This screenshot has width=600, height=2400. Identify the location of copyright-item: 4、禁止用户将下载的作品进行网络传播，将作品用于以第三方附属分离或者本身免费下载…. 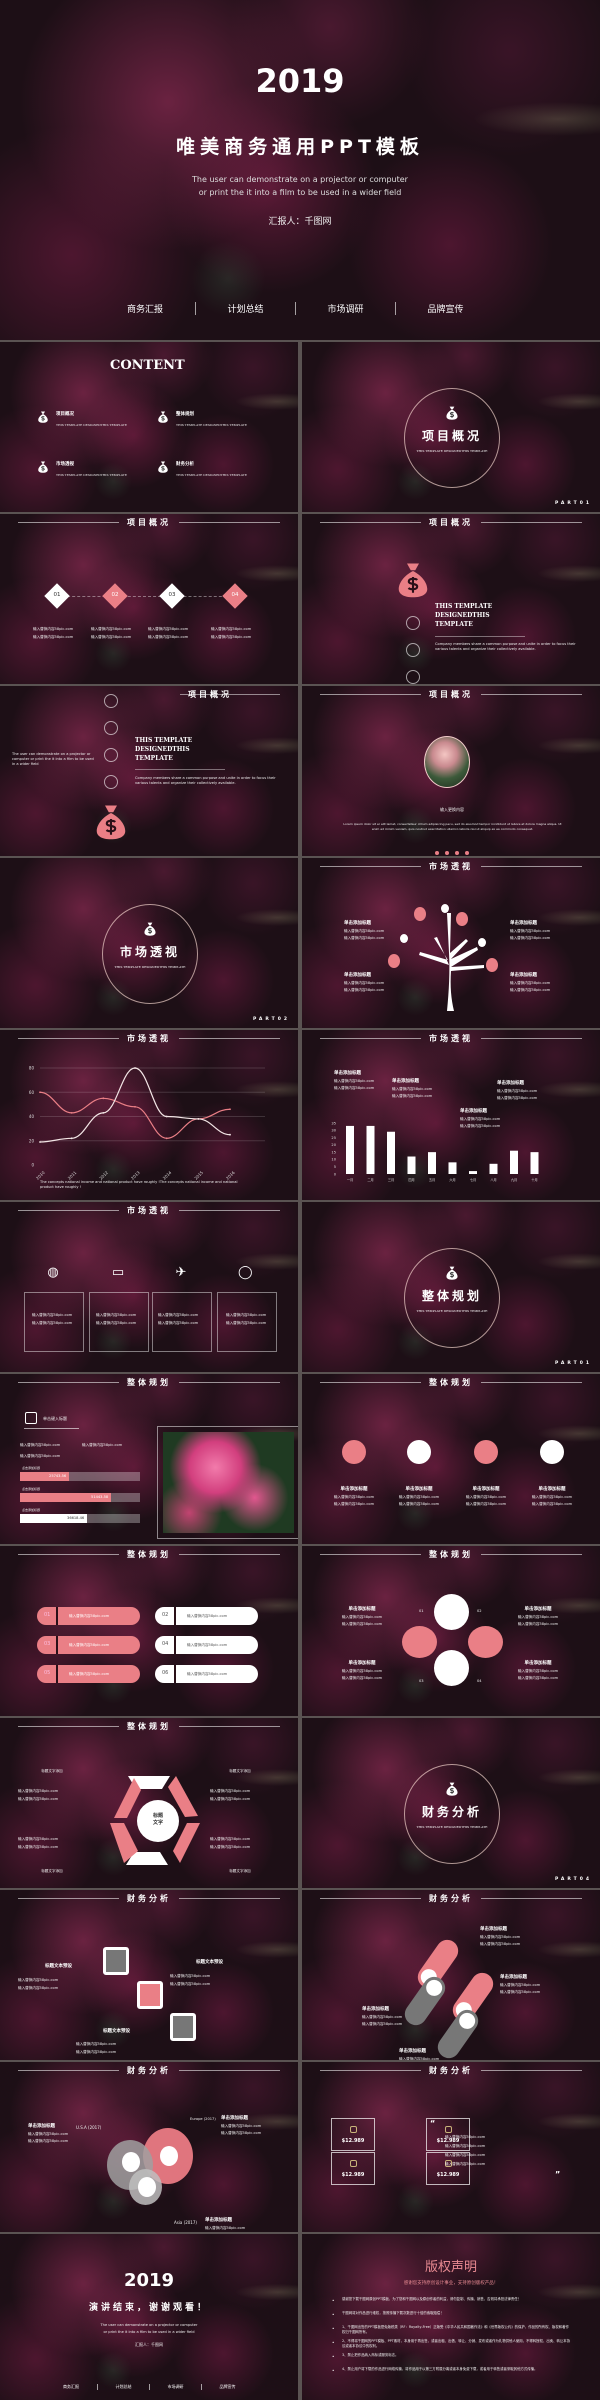
(440, 2369).